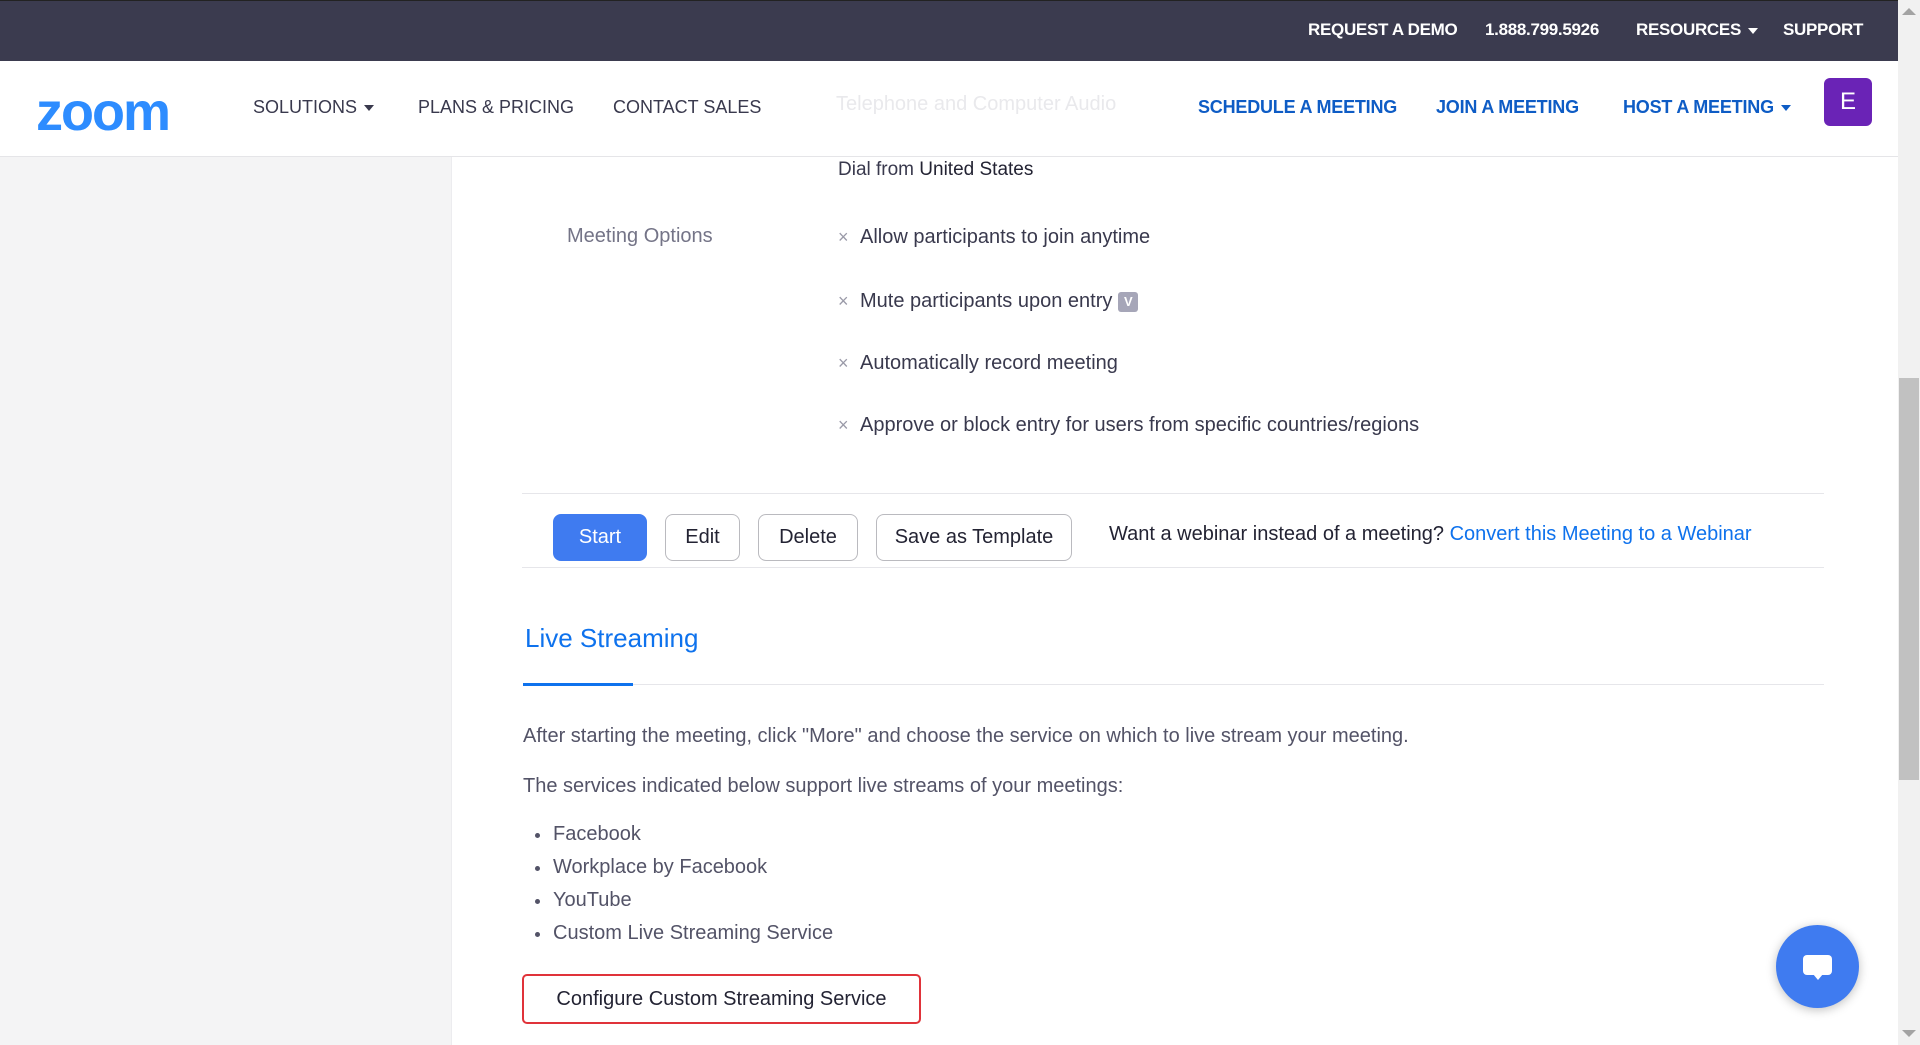 This screenshot has height=1045, width=1920. Describe the element at coordinates (678, 867) in the screenshot. I see `list-item: Workplace by Facebook` at that location.